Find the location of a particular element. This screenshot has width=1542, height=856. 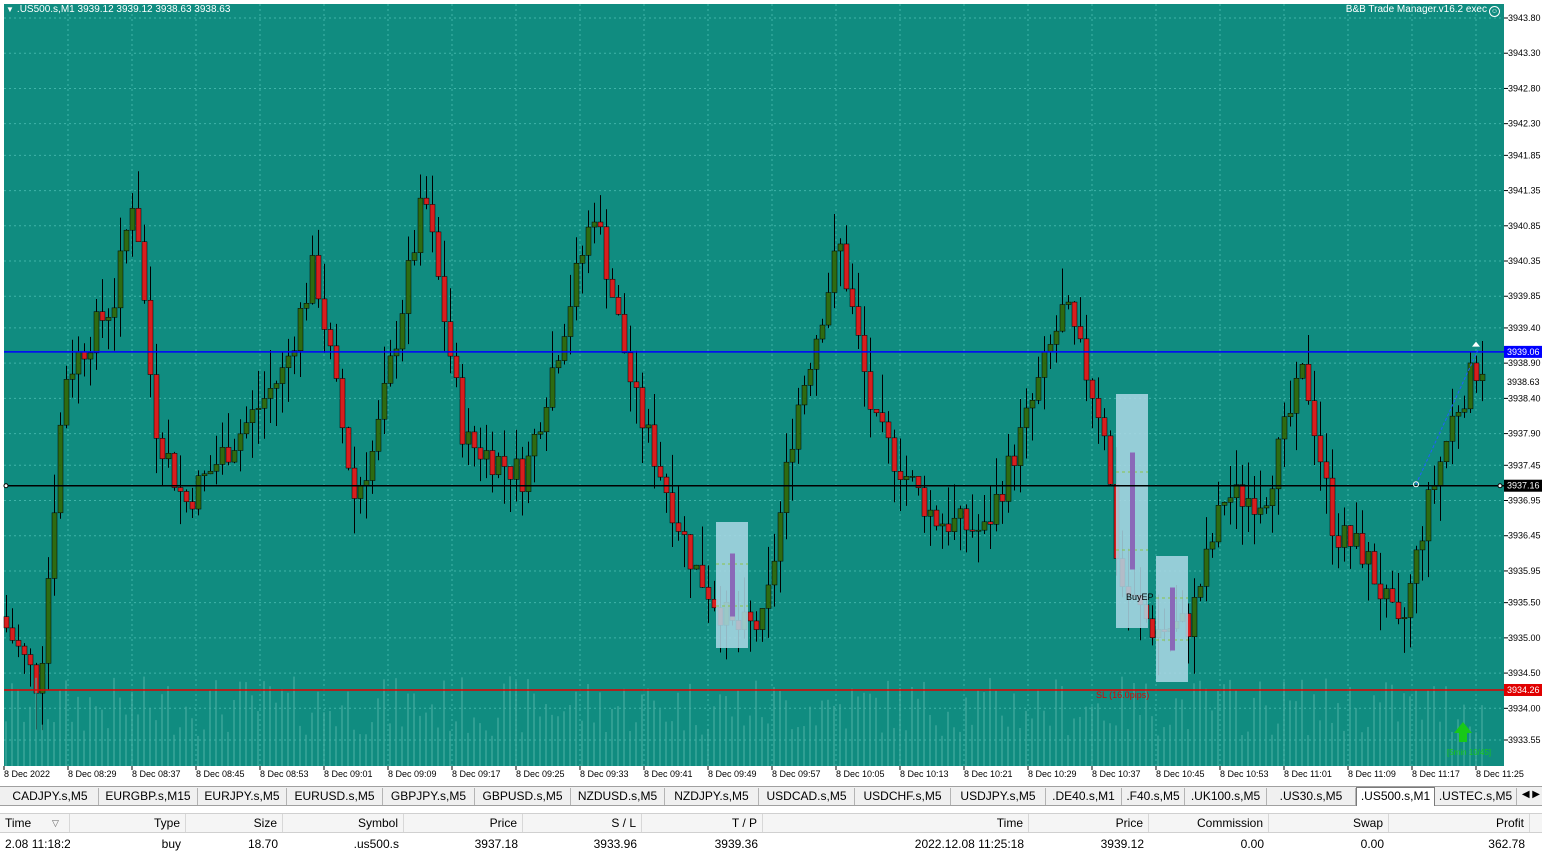

tab-gbpusd-s-m5: GBPUSD.s,M5 is located at coordinates (523, 796).